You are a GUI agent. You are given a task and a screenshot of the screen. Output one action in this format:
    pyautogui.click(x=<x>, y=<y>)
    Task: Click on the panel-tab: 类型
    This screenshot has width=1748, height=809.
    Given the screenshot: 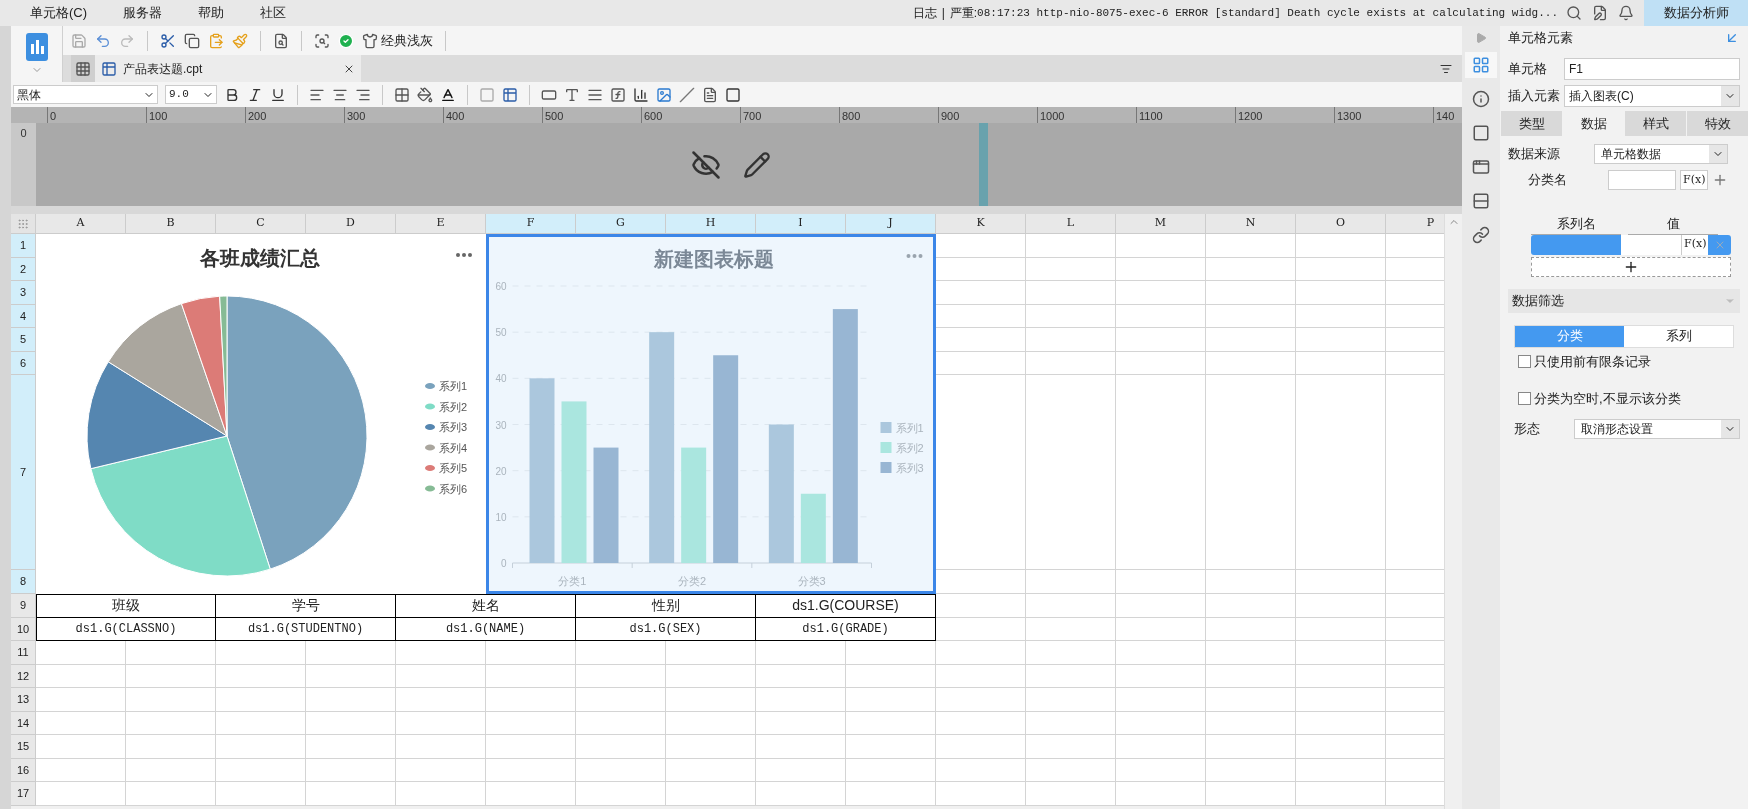 What is the action you would take?
    pyautogui.click(x=1531, y=123)
    